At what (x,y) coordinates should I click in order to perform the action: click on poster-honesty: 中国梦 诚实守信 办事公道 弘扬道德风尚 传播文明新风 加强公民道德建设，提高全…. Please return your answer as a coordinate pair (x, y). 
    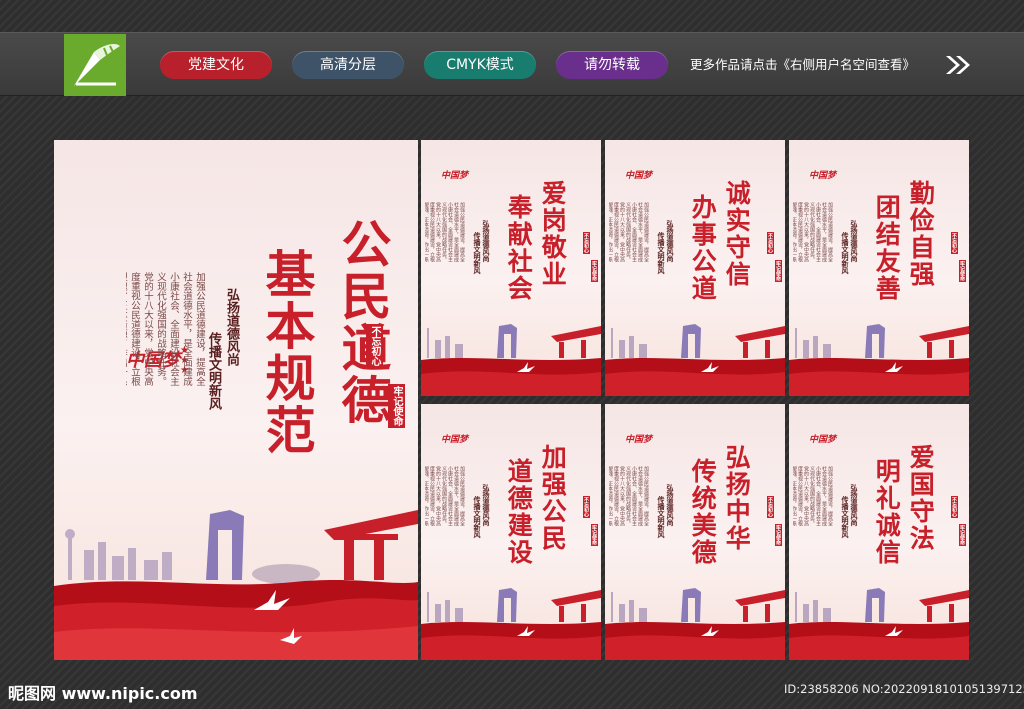
    Looking at the image, I should click on (695, 268).